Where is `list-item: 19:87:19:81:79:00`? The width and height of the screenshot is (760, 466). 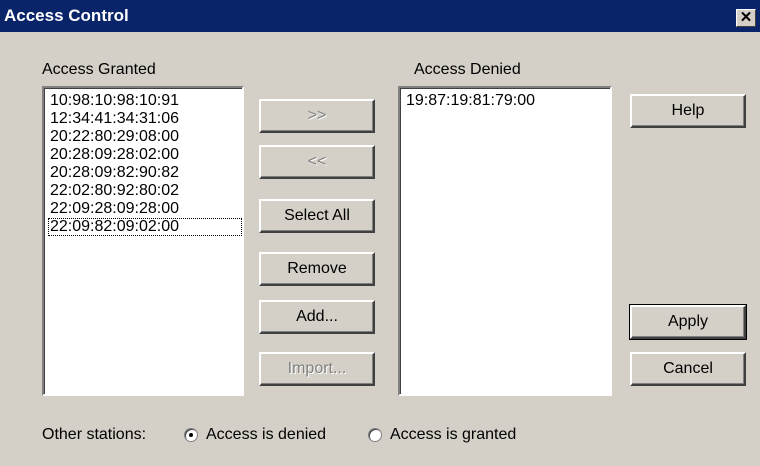 list-item: 19:87:19:81:79:00 is located at coordinates (507, 101).